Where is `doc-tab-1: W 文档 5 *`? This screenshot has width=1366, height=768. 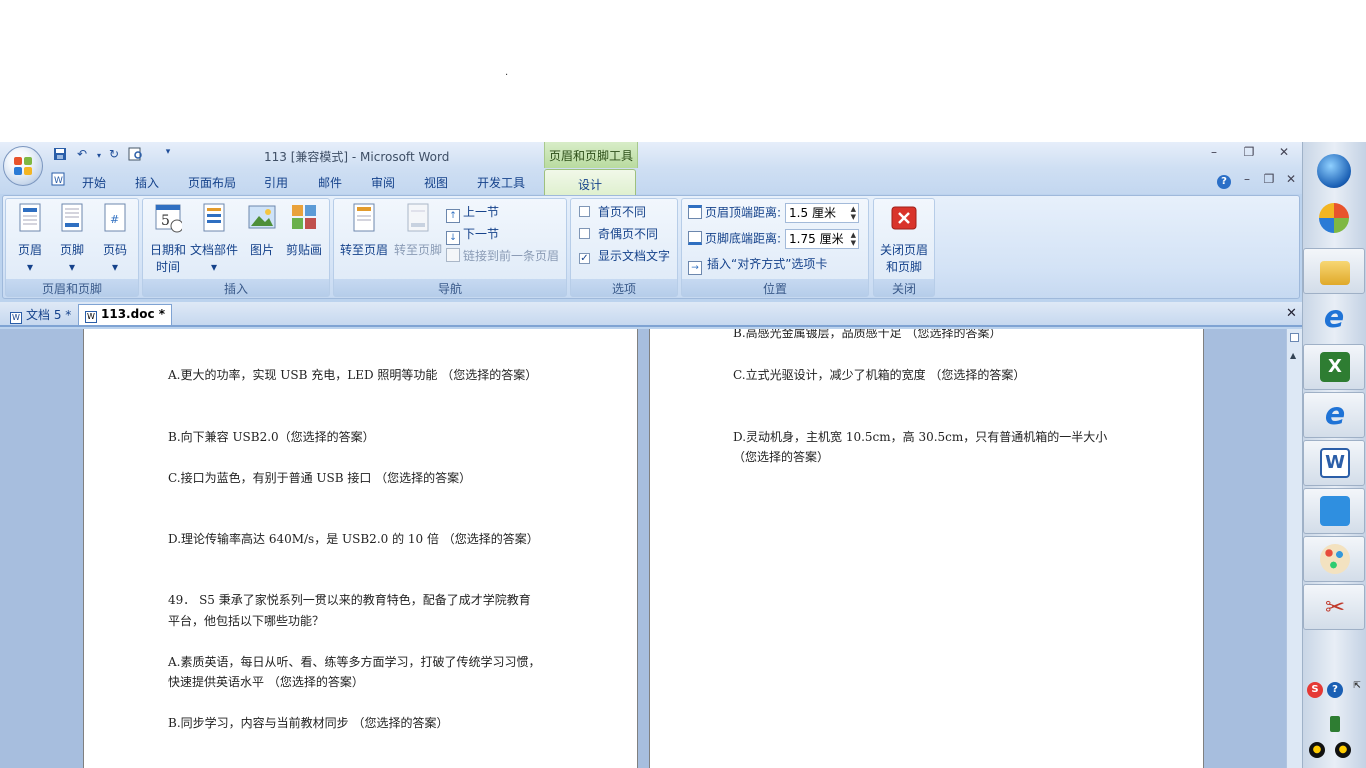
doc-tab-1: W 文档 5 * is located at coordinates (40, 314).